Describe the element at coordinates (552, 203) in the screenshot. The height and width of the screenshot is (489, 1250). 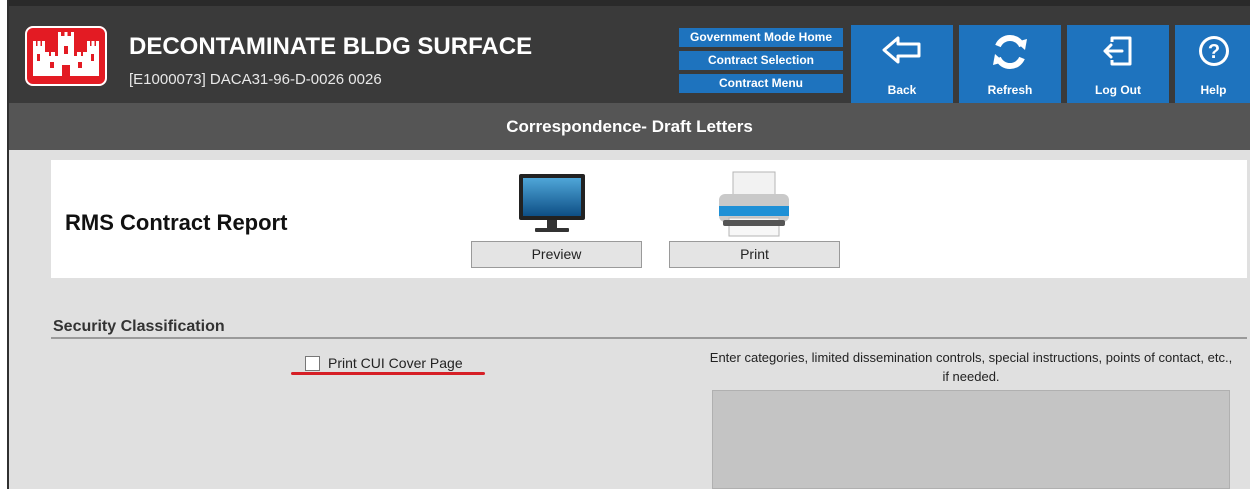
I see `monitor-icon` at that location.